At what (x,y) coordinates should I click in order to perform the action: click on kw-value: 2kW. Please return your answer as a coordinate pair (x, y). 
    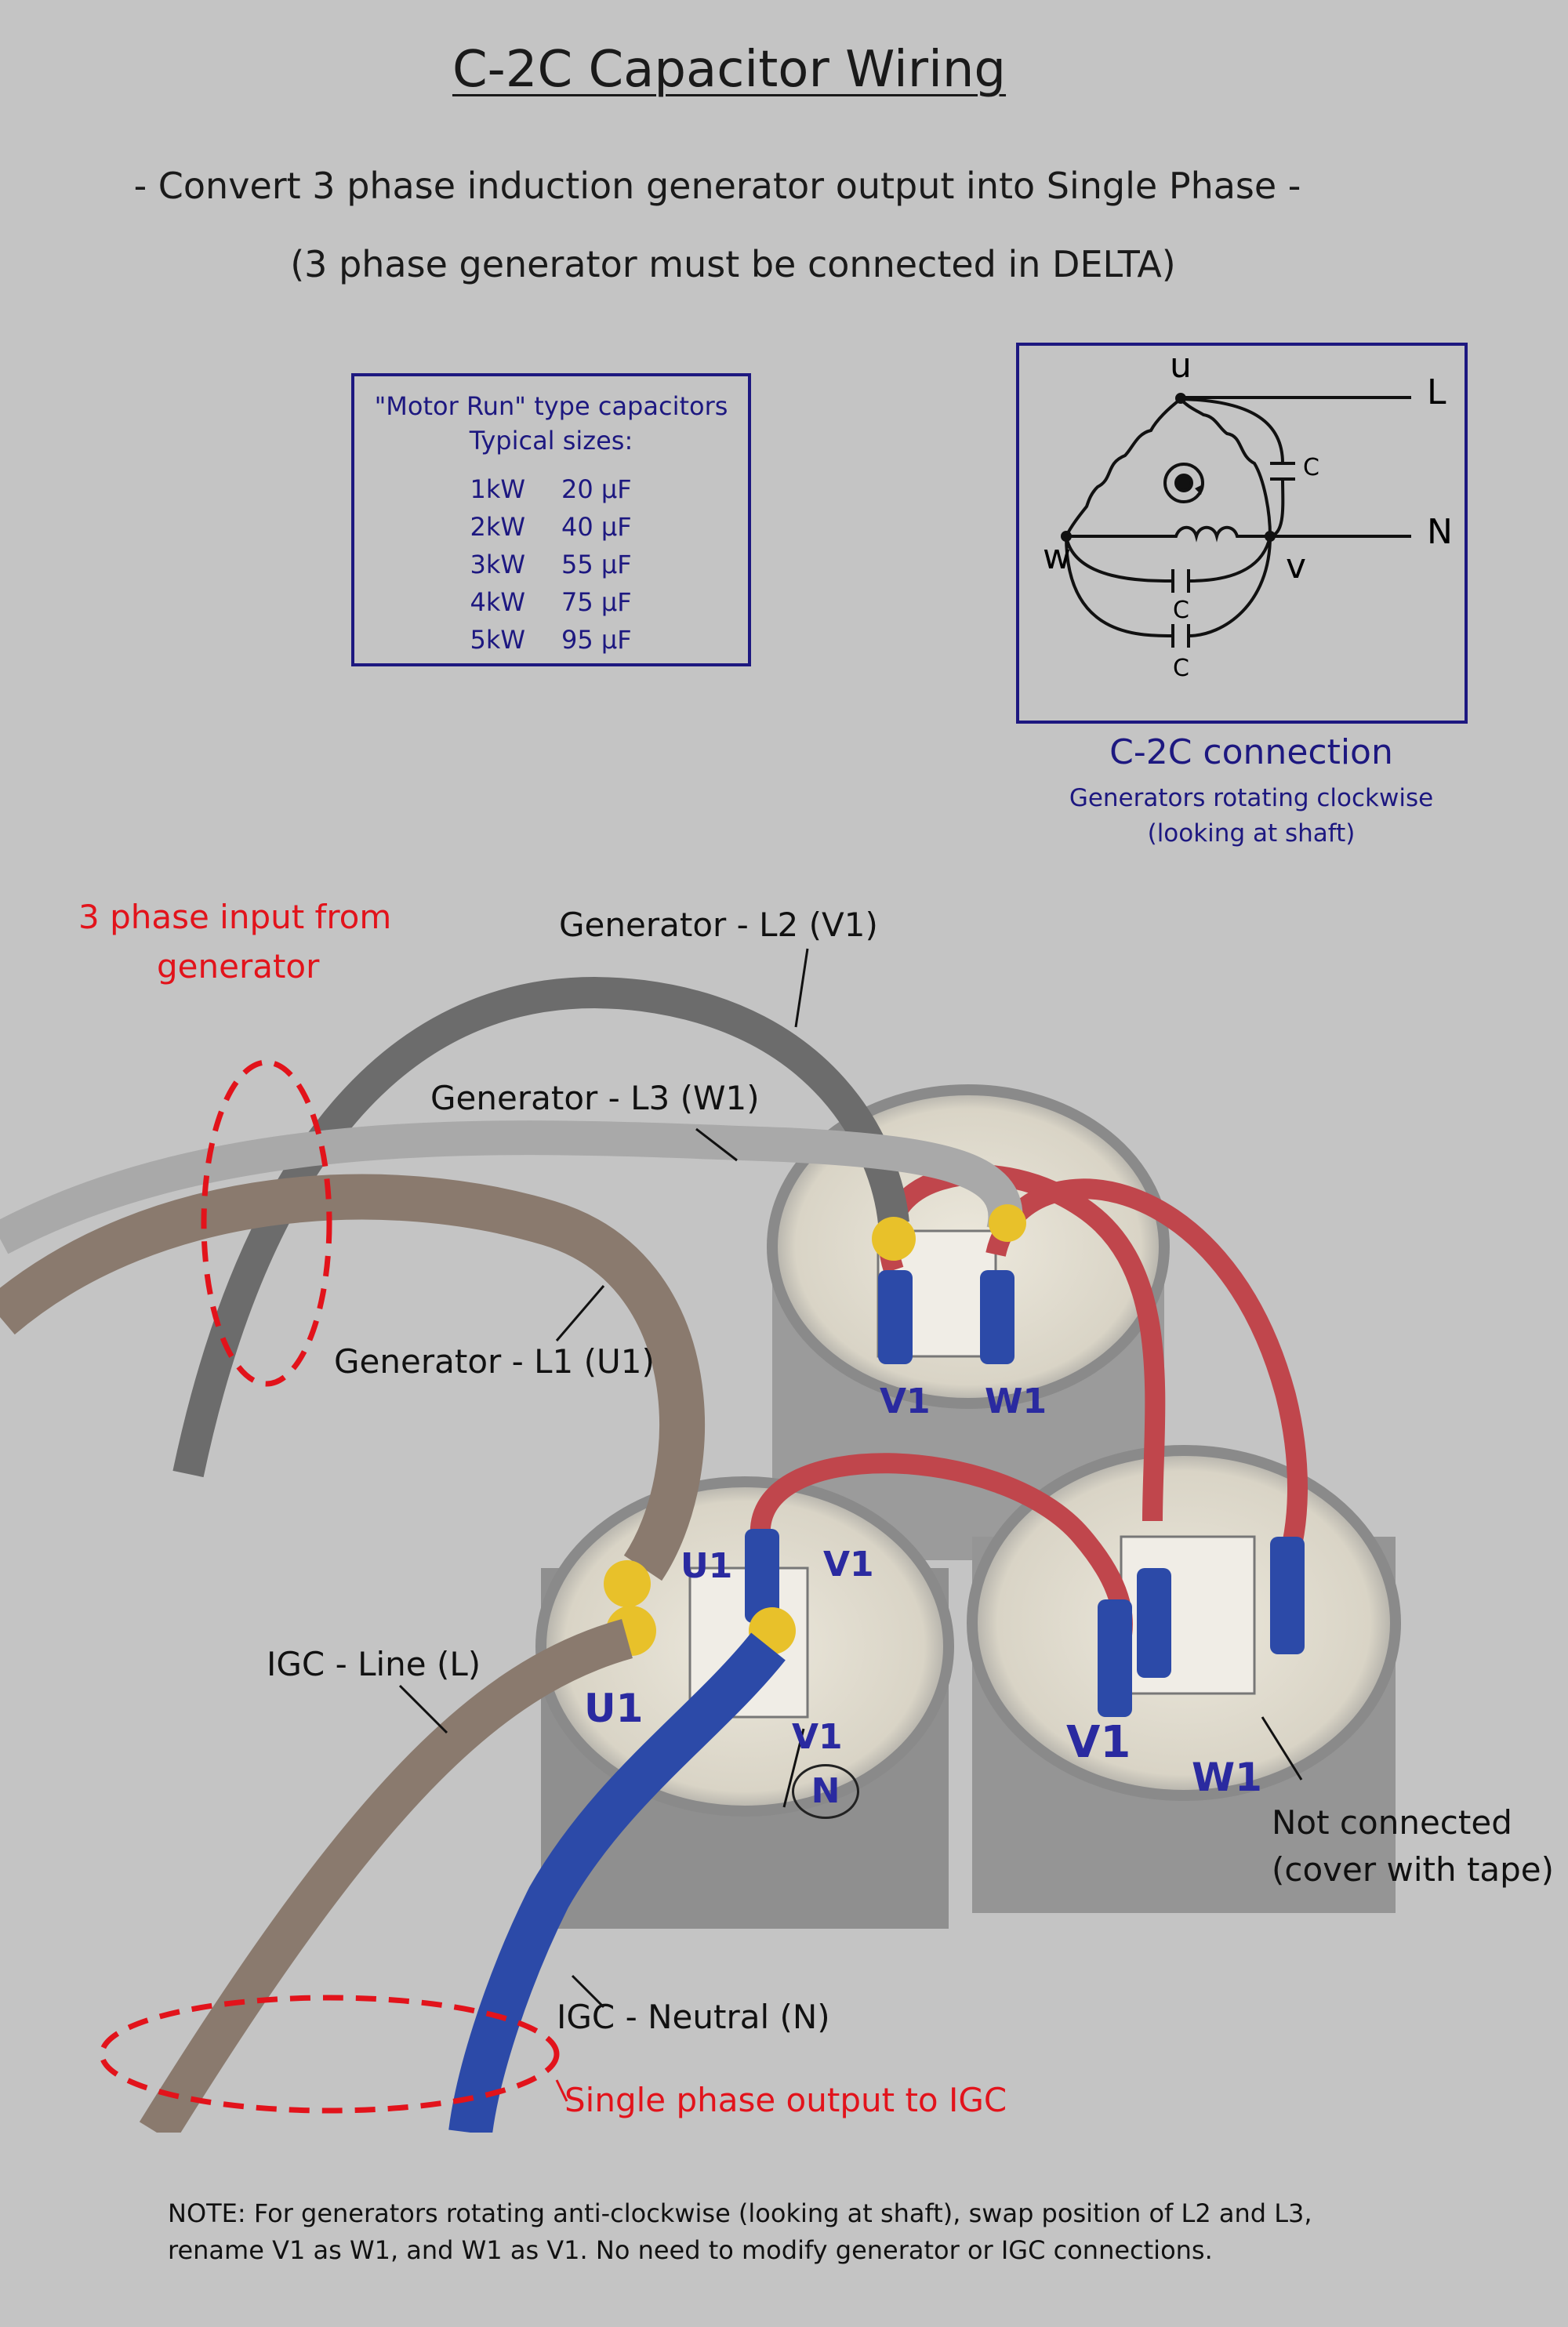
    Looking at the image, I should click on (498, 527).